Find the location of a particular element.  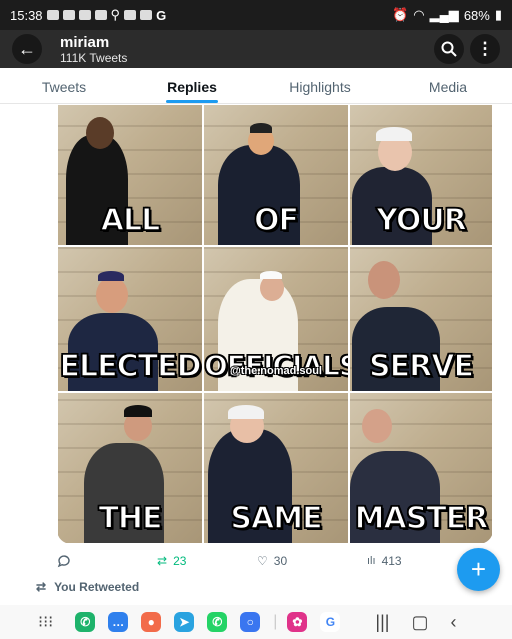

signal-app-icon: ○ is located at coordinates (250, 622).